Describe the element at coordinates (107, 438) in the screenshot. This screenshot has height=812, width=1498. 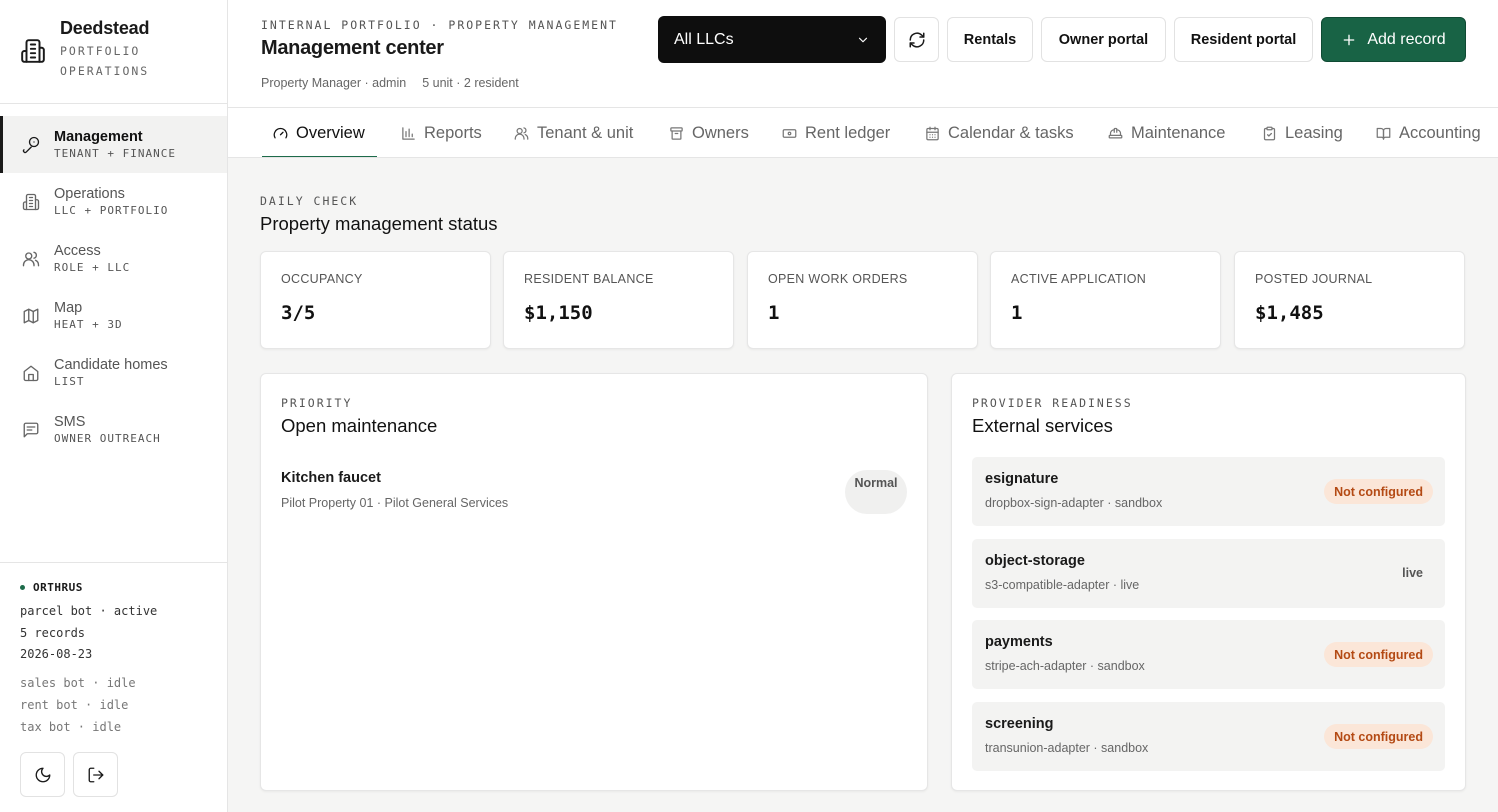
I see `sidebar-item-sub: OWNER OUTREACH` at that location.